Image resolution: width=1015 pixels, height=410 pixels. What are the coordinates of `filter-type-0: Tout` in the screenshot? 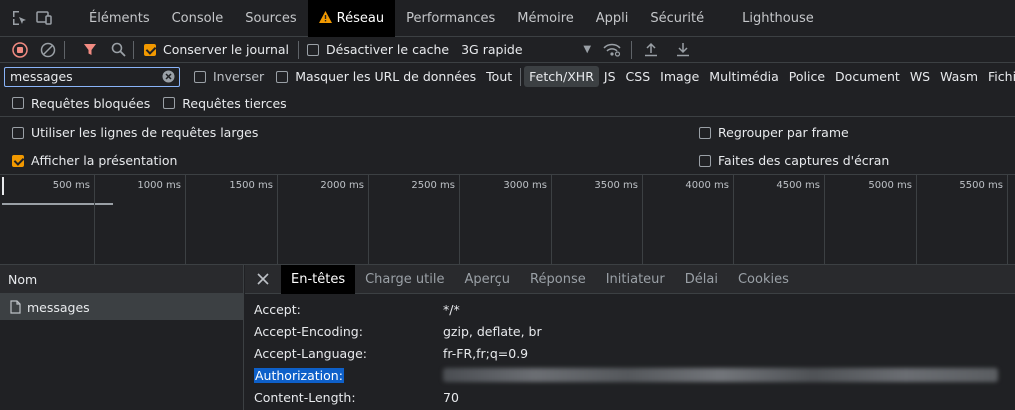 It's located at (499, 76).